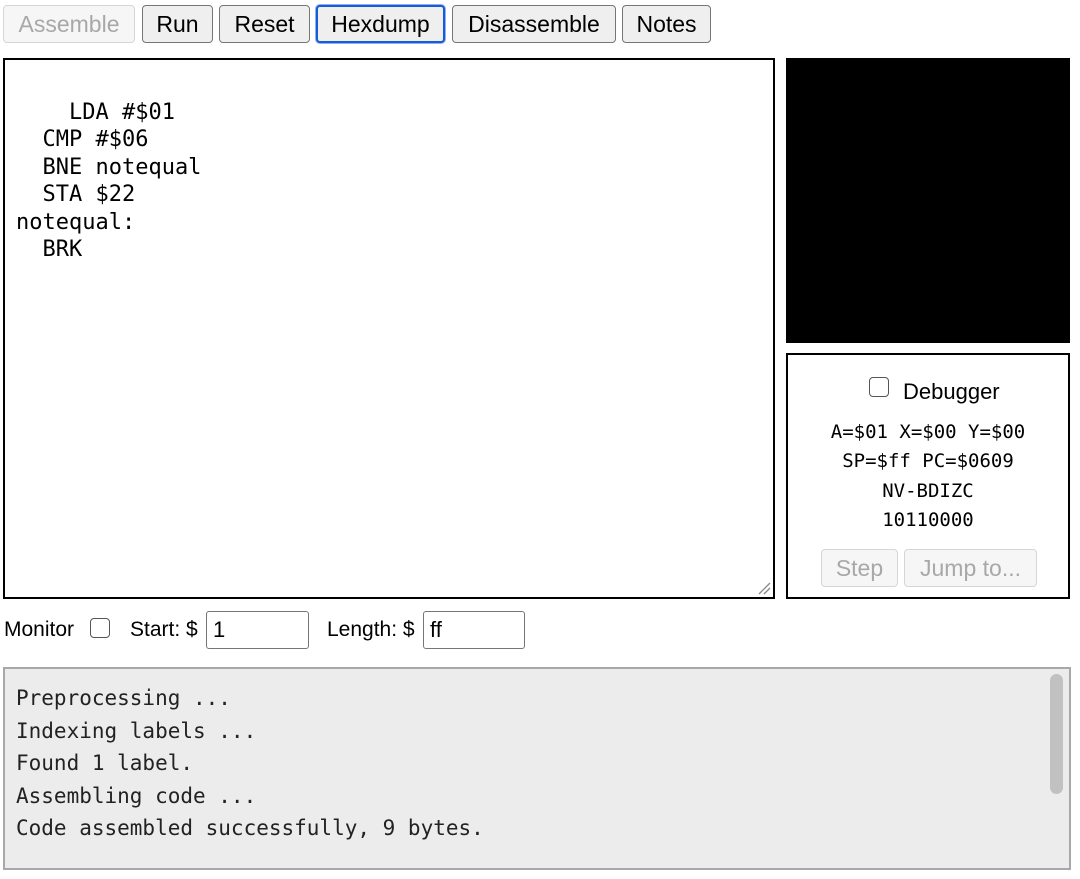  What do you see at coordinates (764, 588) in the screenshot?
I see `resize-grip-icon` at bounding box center [764, 588].